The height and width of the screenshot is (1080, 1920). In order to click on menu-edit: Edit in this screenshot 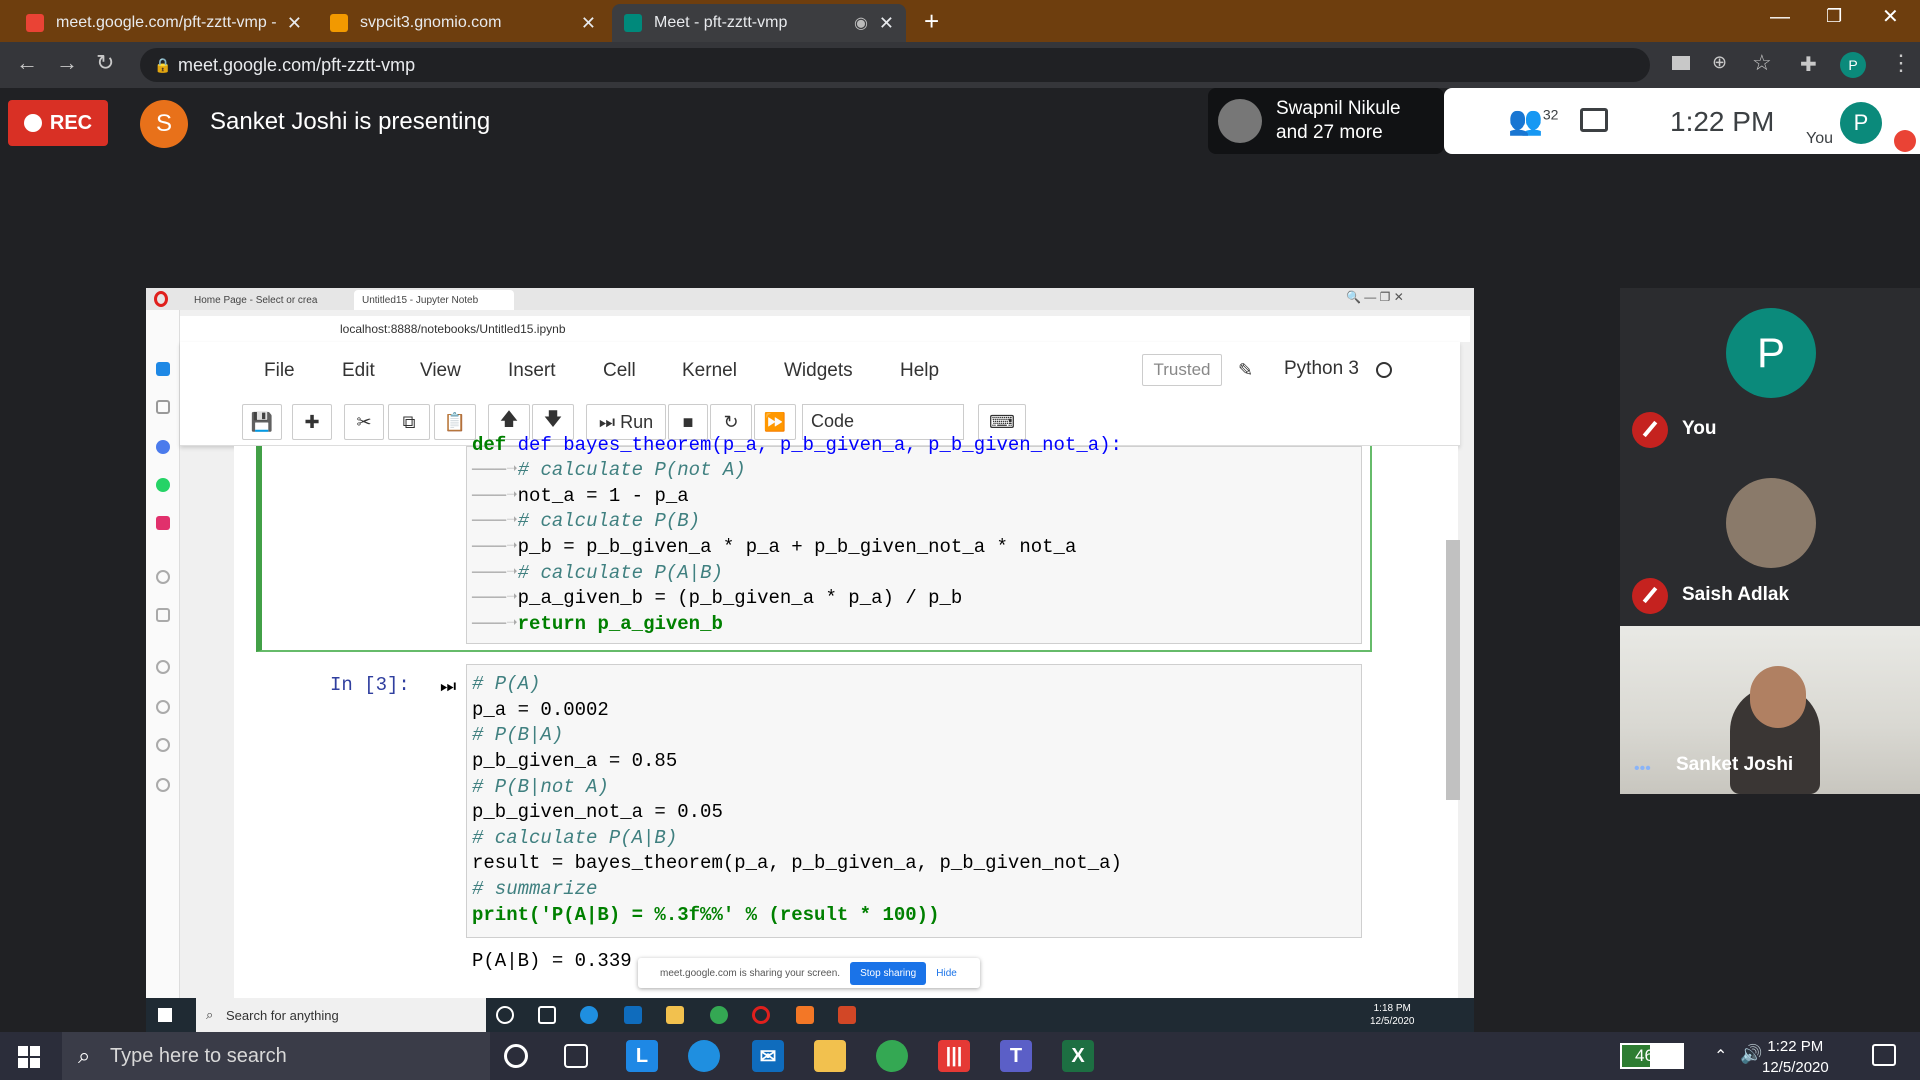, I will do `click(358, 371)`.